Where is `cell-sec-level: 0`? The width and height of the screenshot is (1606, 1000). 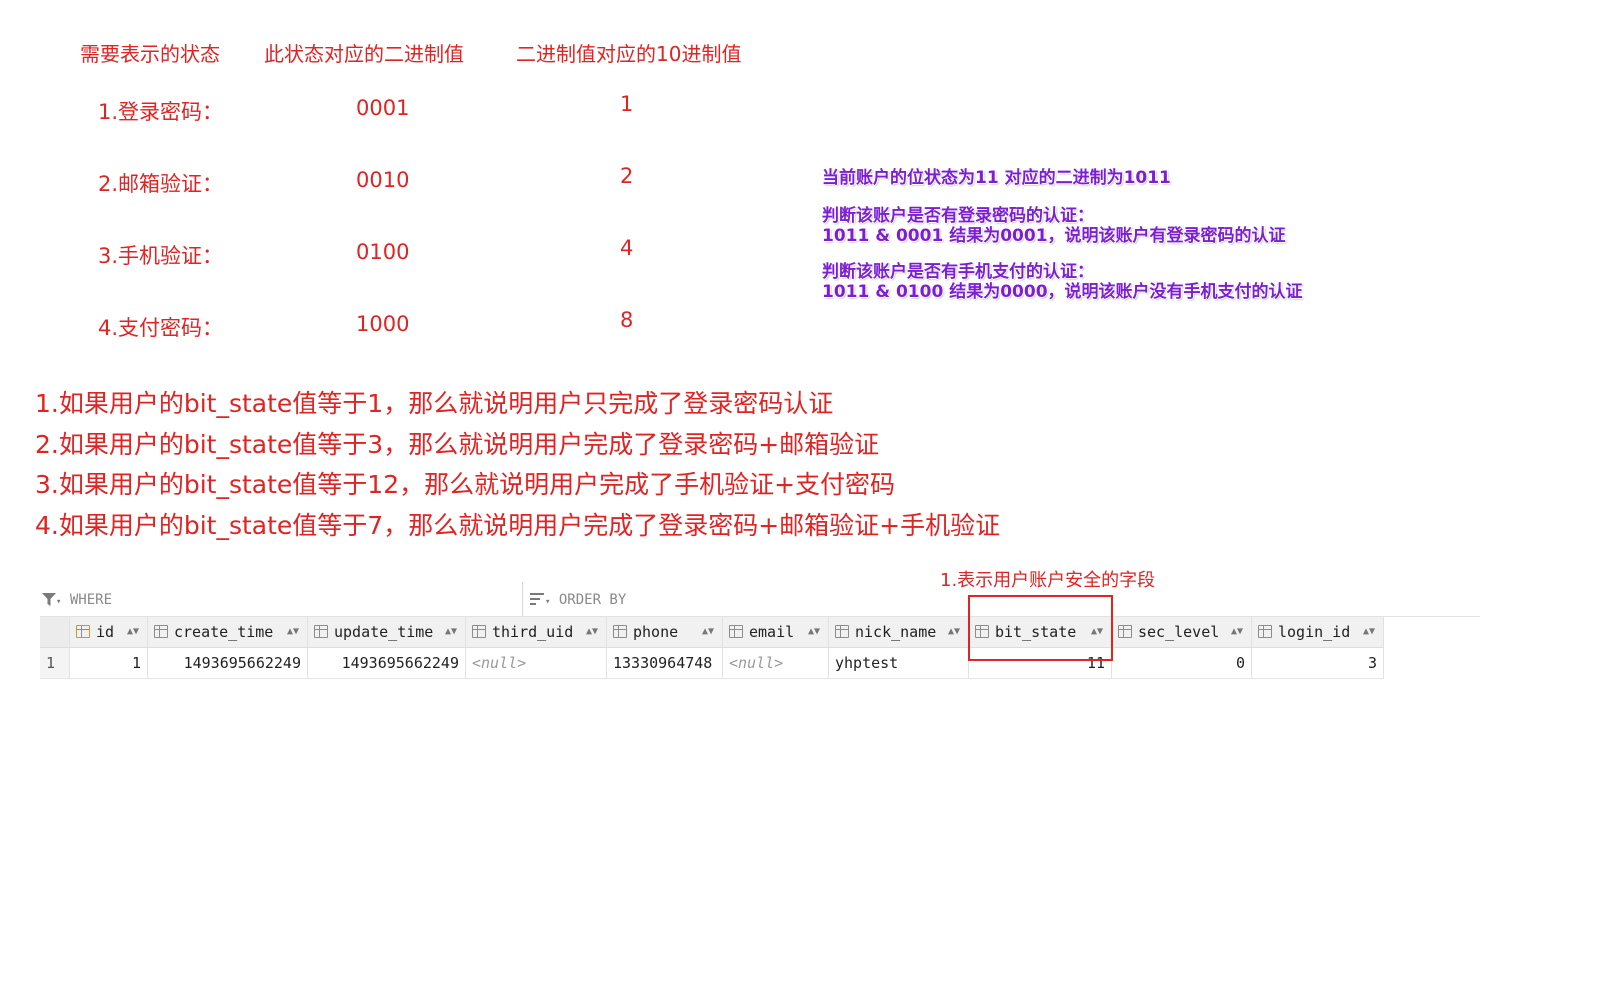
cell-sec-level: 0 is located at coordinates (1182, 663).